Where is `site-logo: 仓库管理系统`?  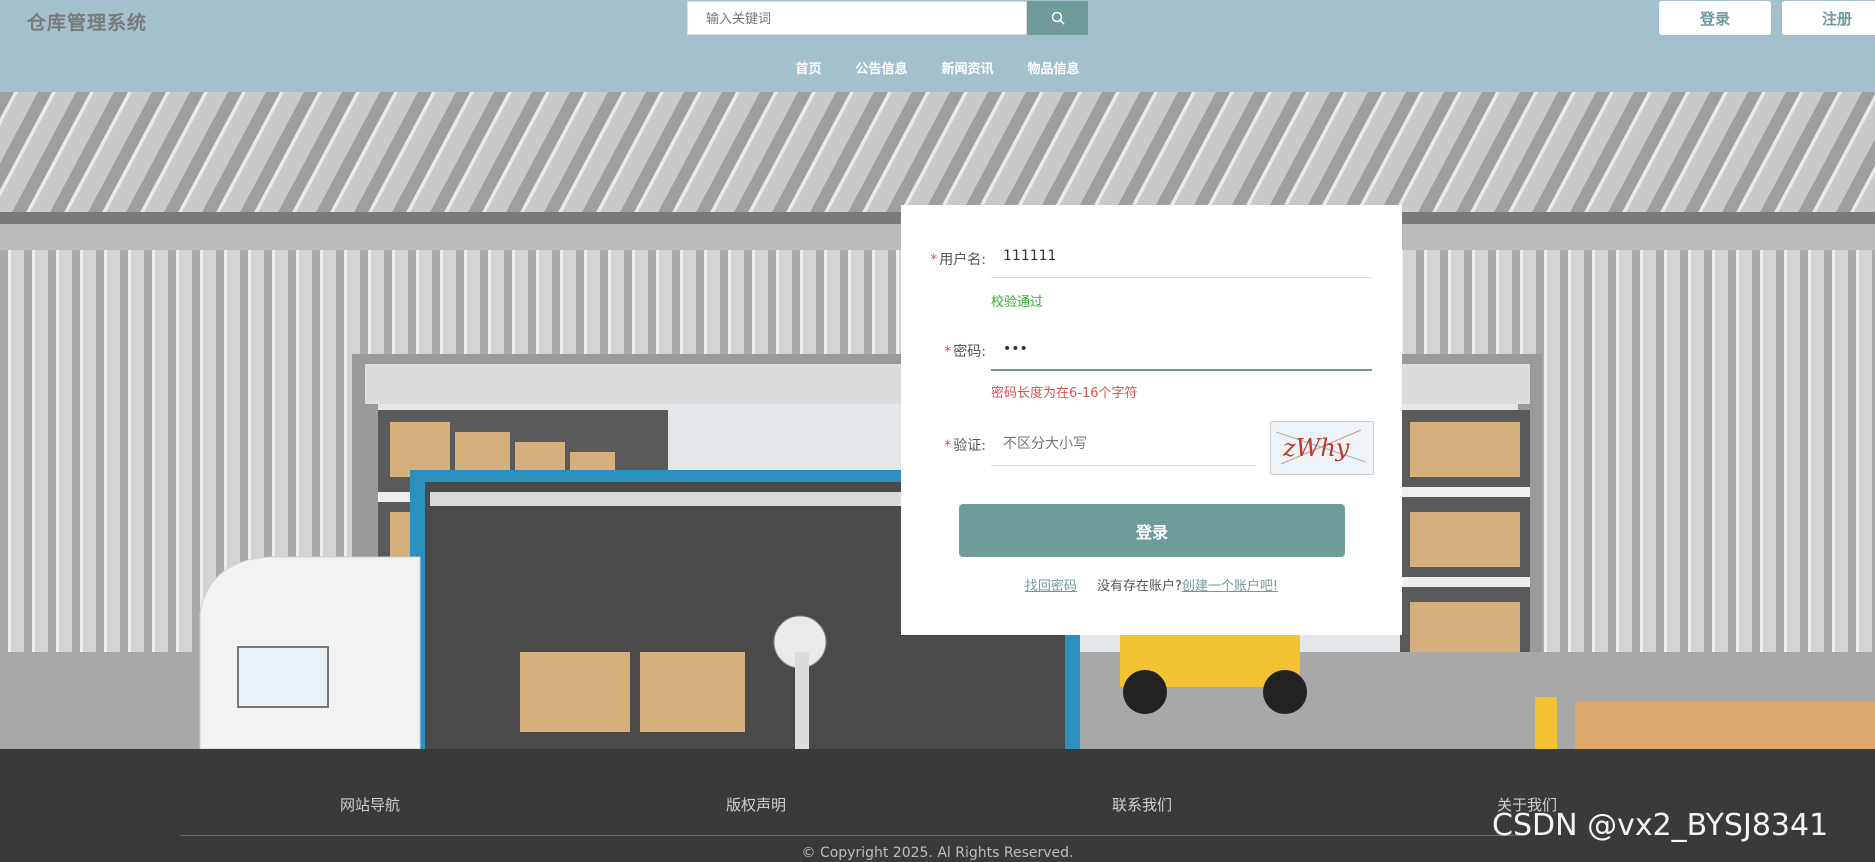
site-logo: 仓库管理系统 is located at coordinates (87, 21).